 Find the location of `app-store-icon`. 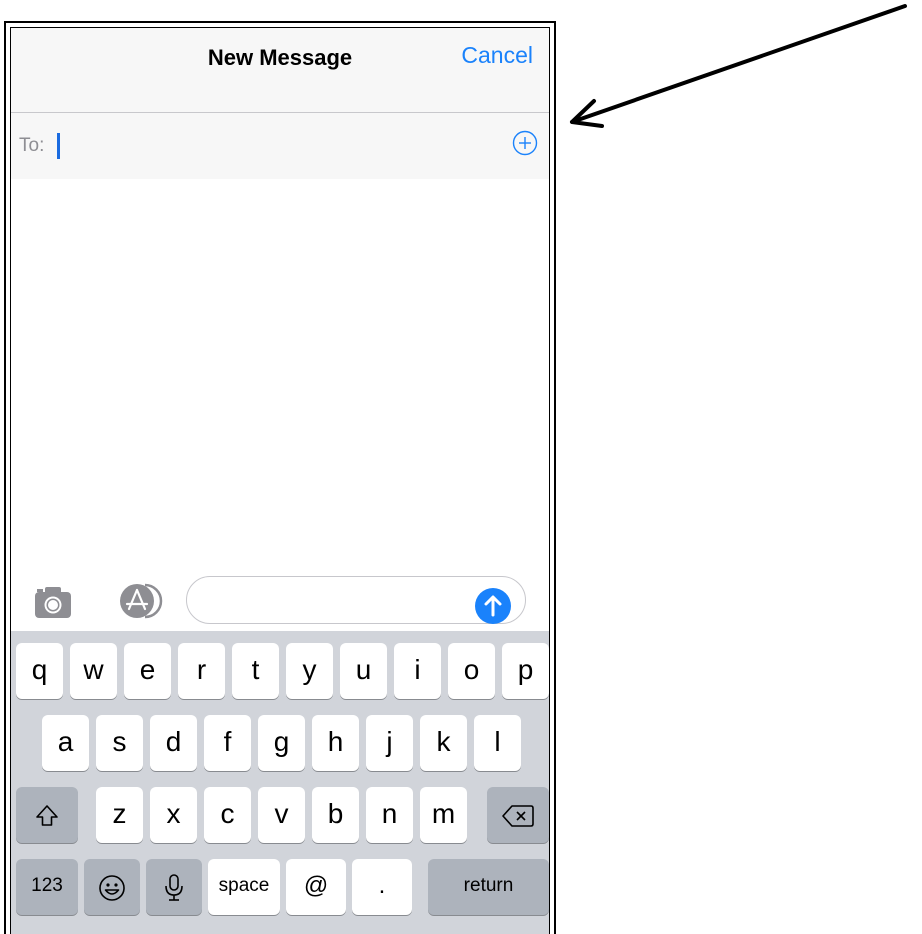

app-store-icon is located at coordinates (137, 601).